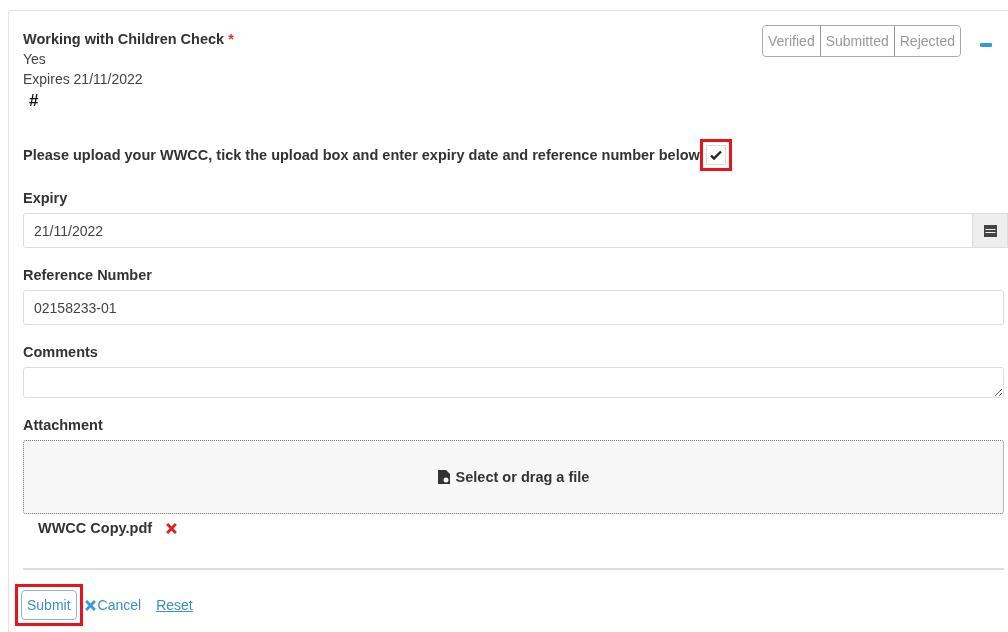  Describe the element at coordinates (95, 528) in the screenshot. I see `file-name: WWCC Copy.pdf` at that location.